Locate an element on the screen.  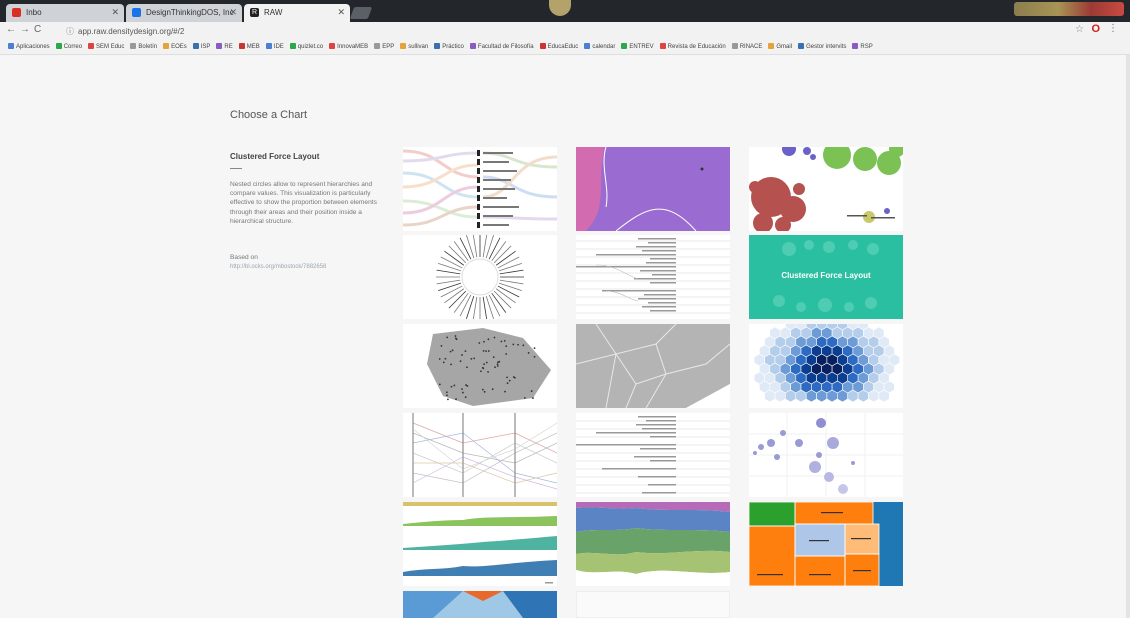
window-controls is located at coordinates (1069, 9).